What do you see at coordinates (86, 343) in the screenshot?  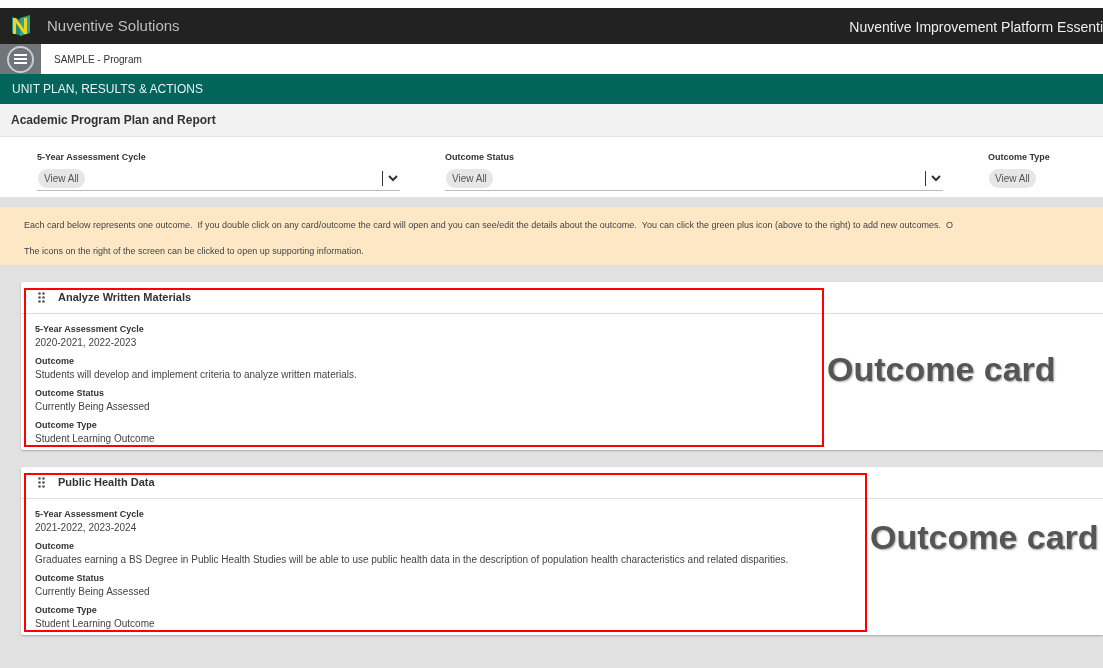 I see `field-value: 2020-2021, 2022-2023` at bounding box center [86, 343].